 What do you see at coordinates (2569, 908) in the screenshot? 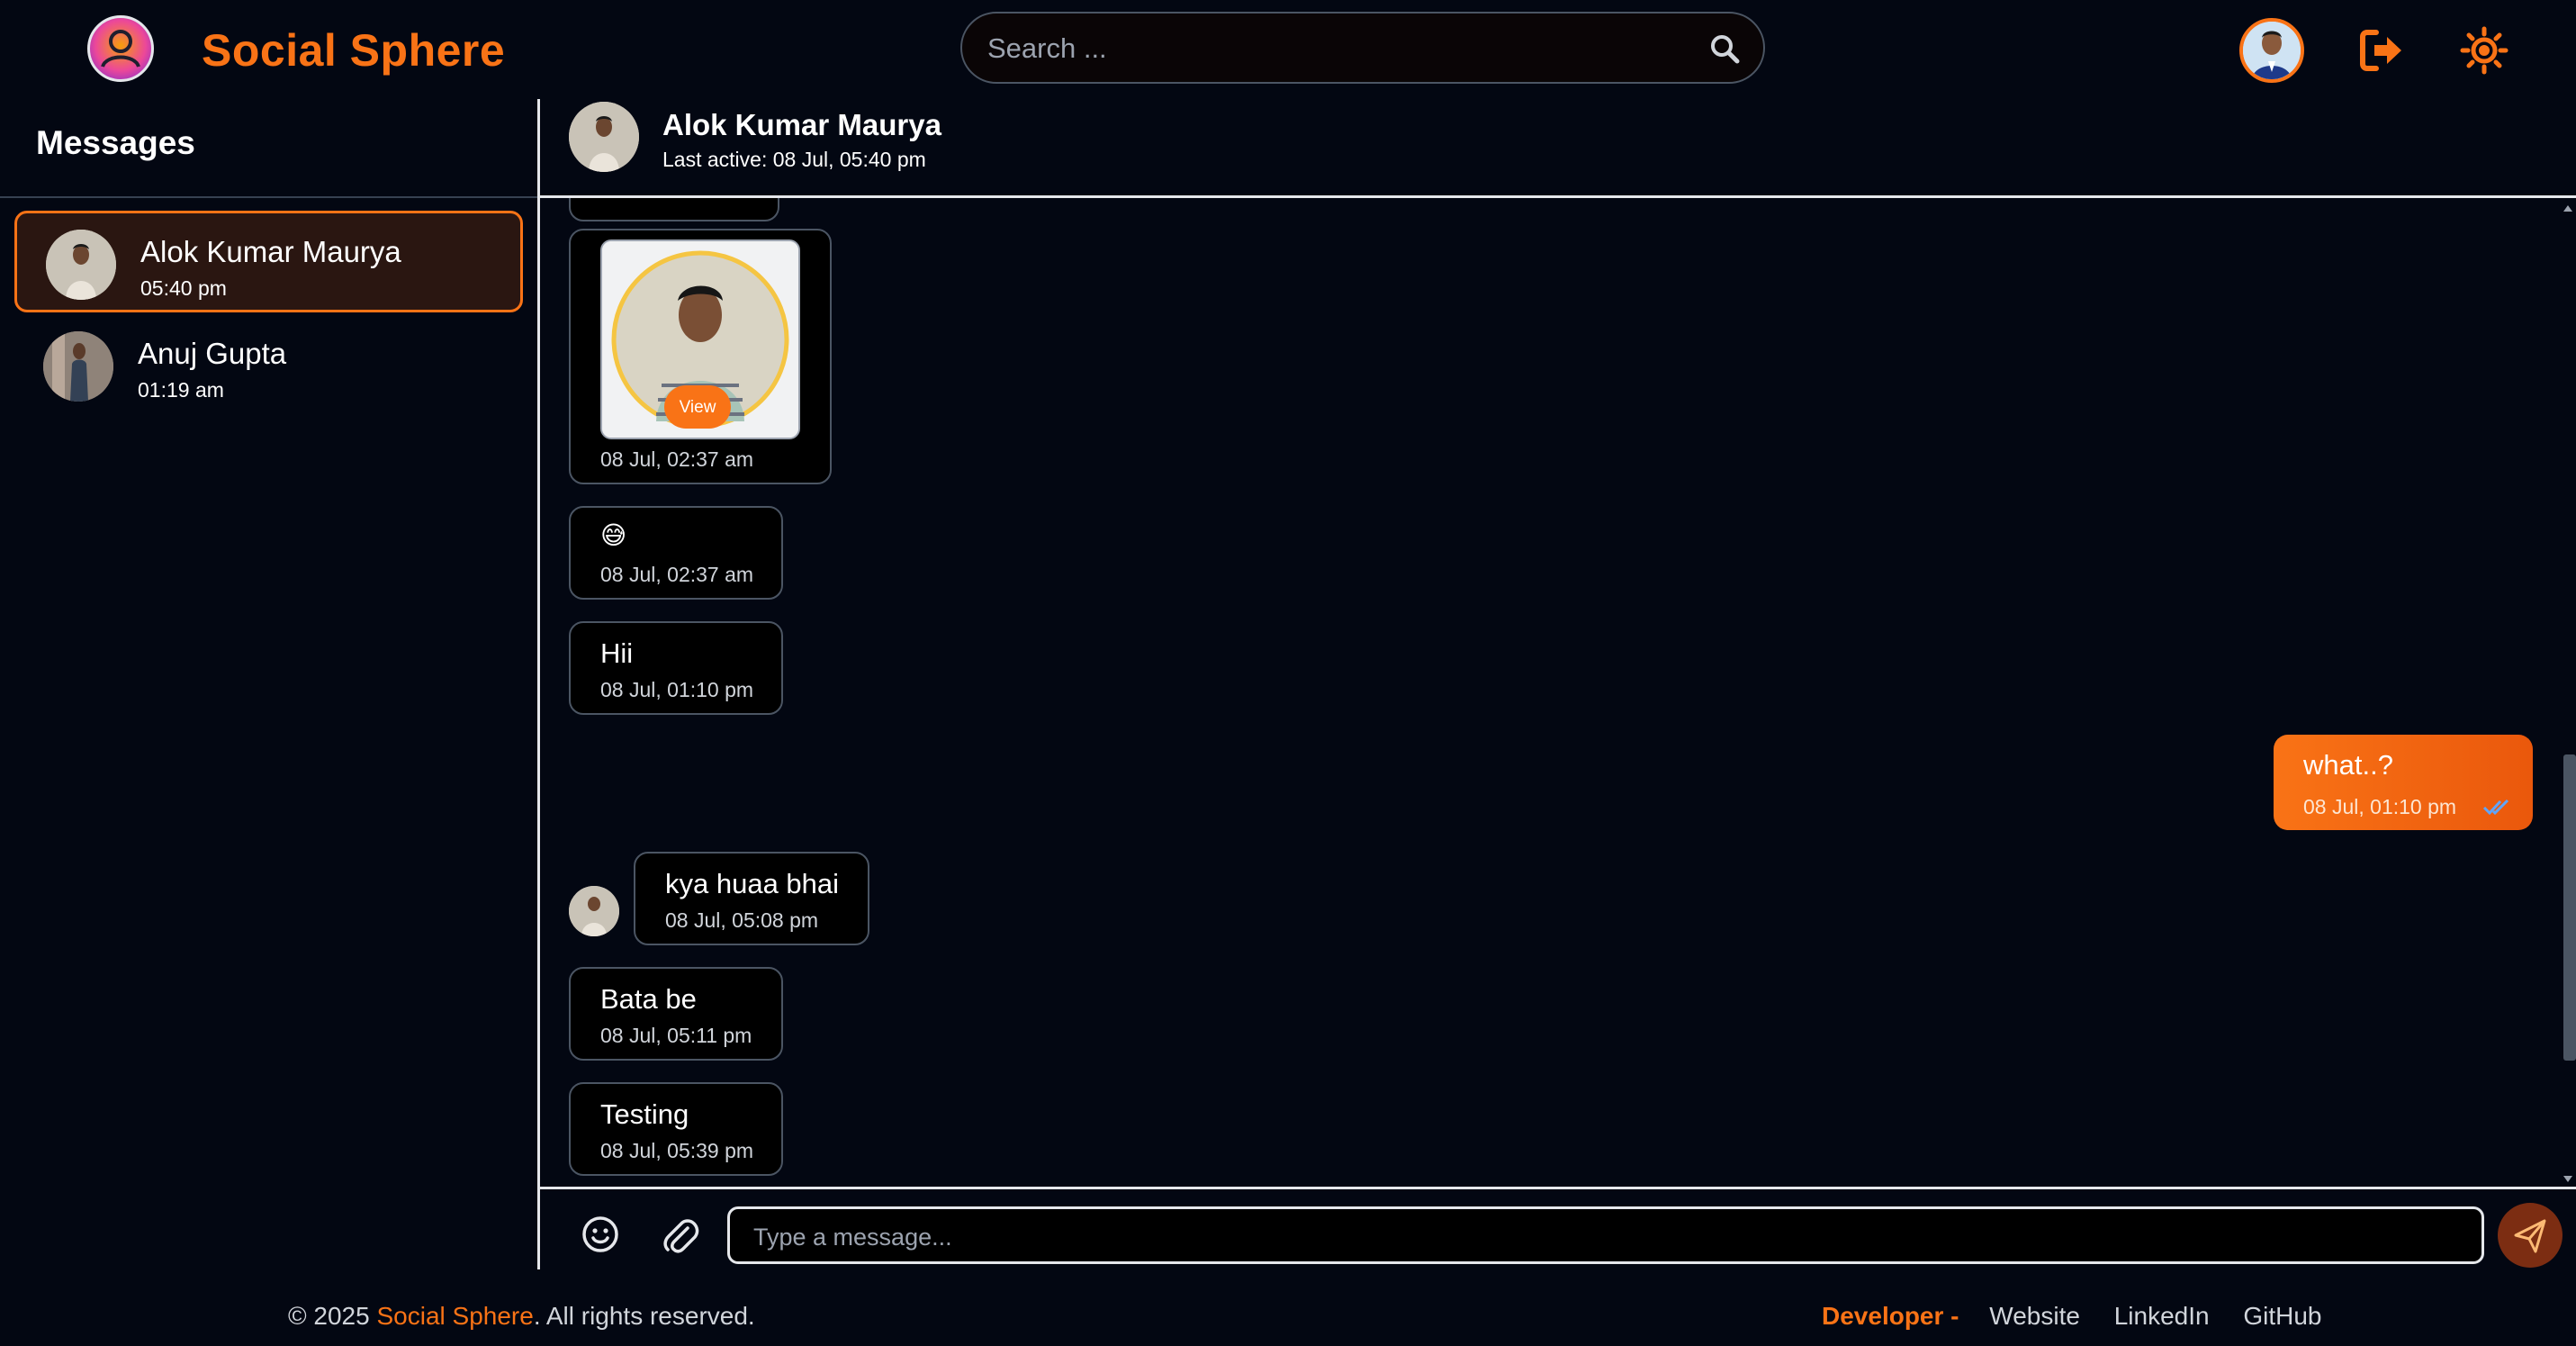
I see `scrollbar-thumb` at bounding box center [2569, 908].